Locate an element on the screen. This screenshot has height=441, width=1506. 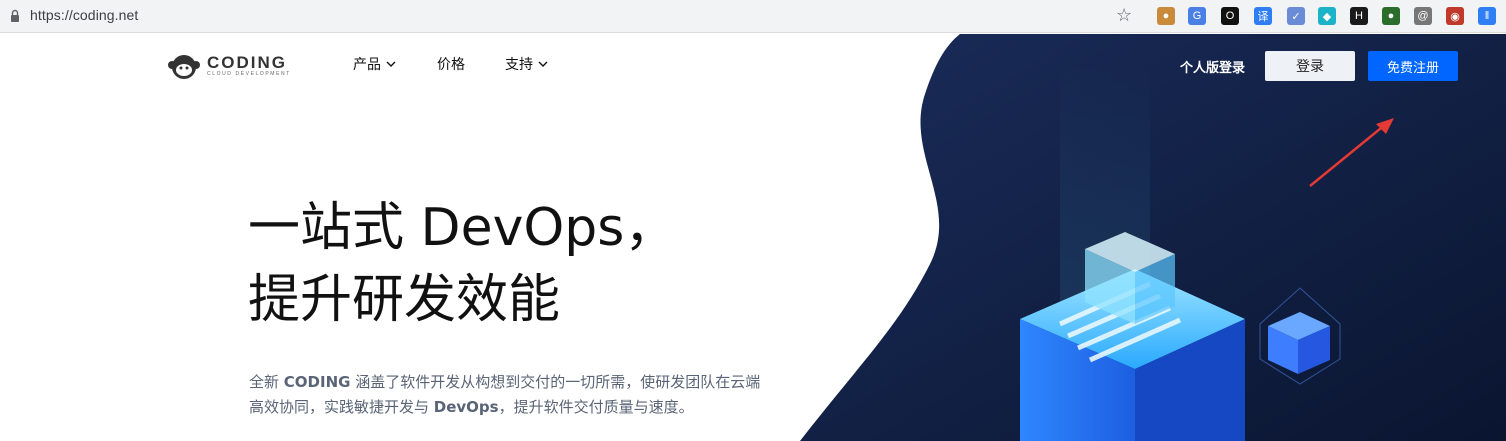
logo-title: CODING is located at coordinates (247, 62).